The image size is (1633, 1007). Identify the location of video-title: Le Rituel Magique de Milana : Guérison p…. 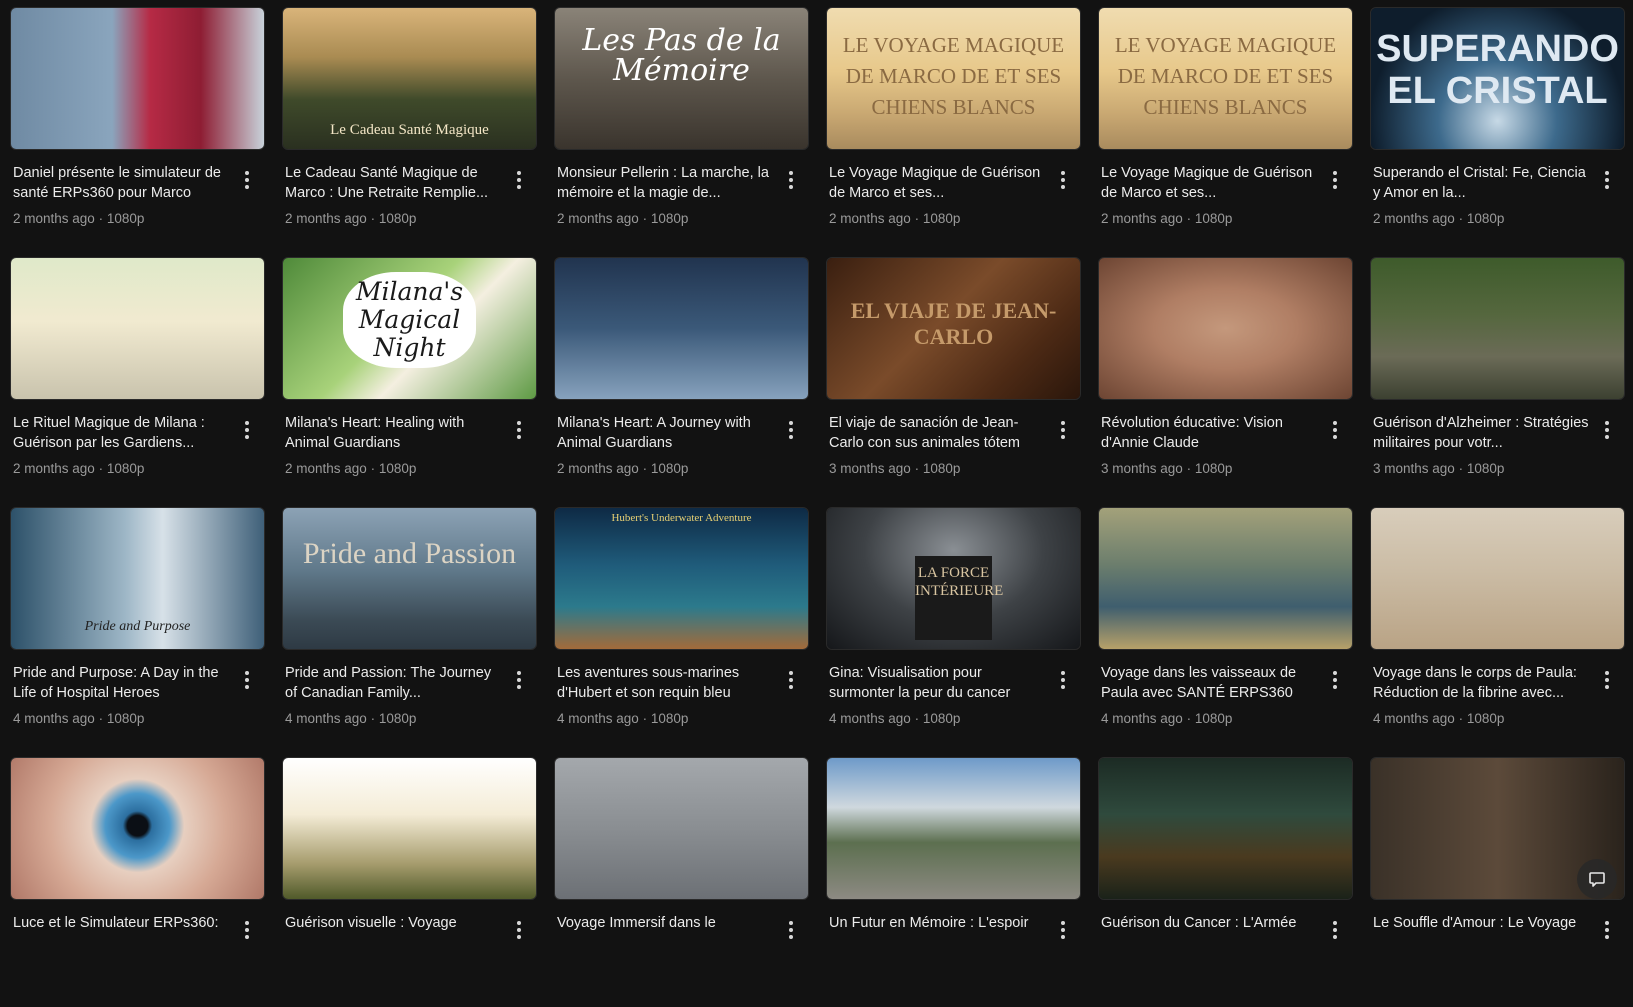
(121, 433).